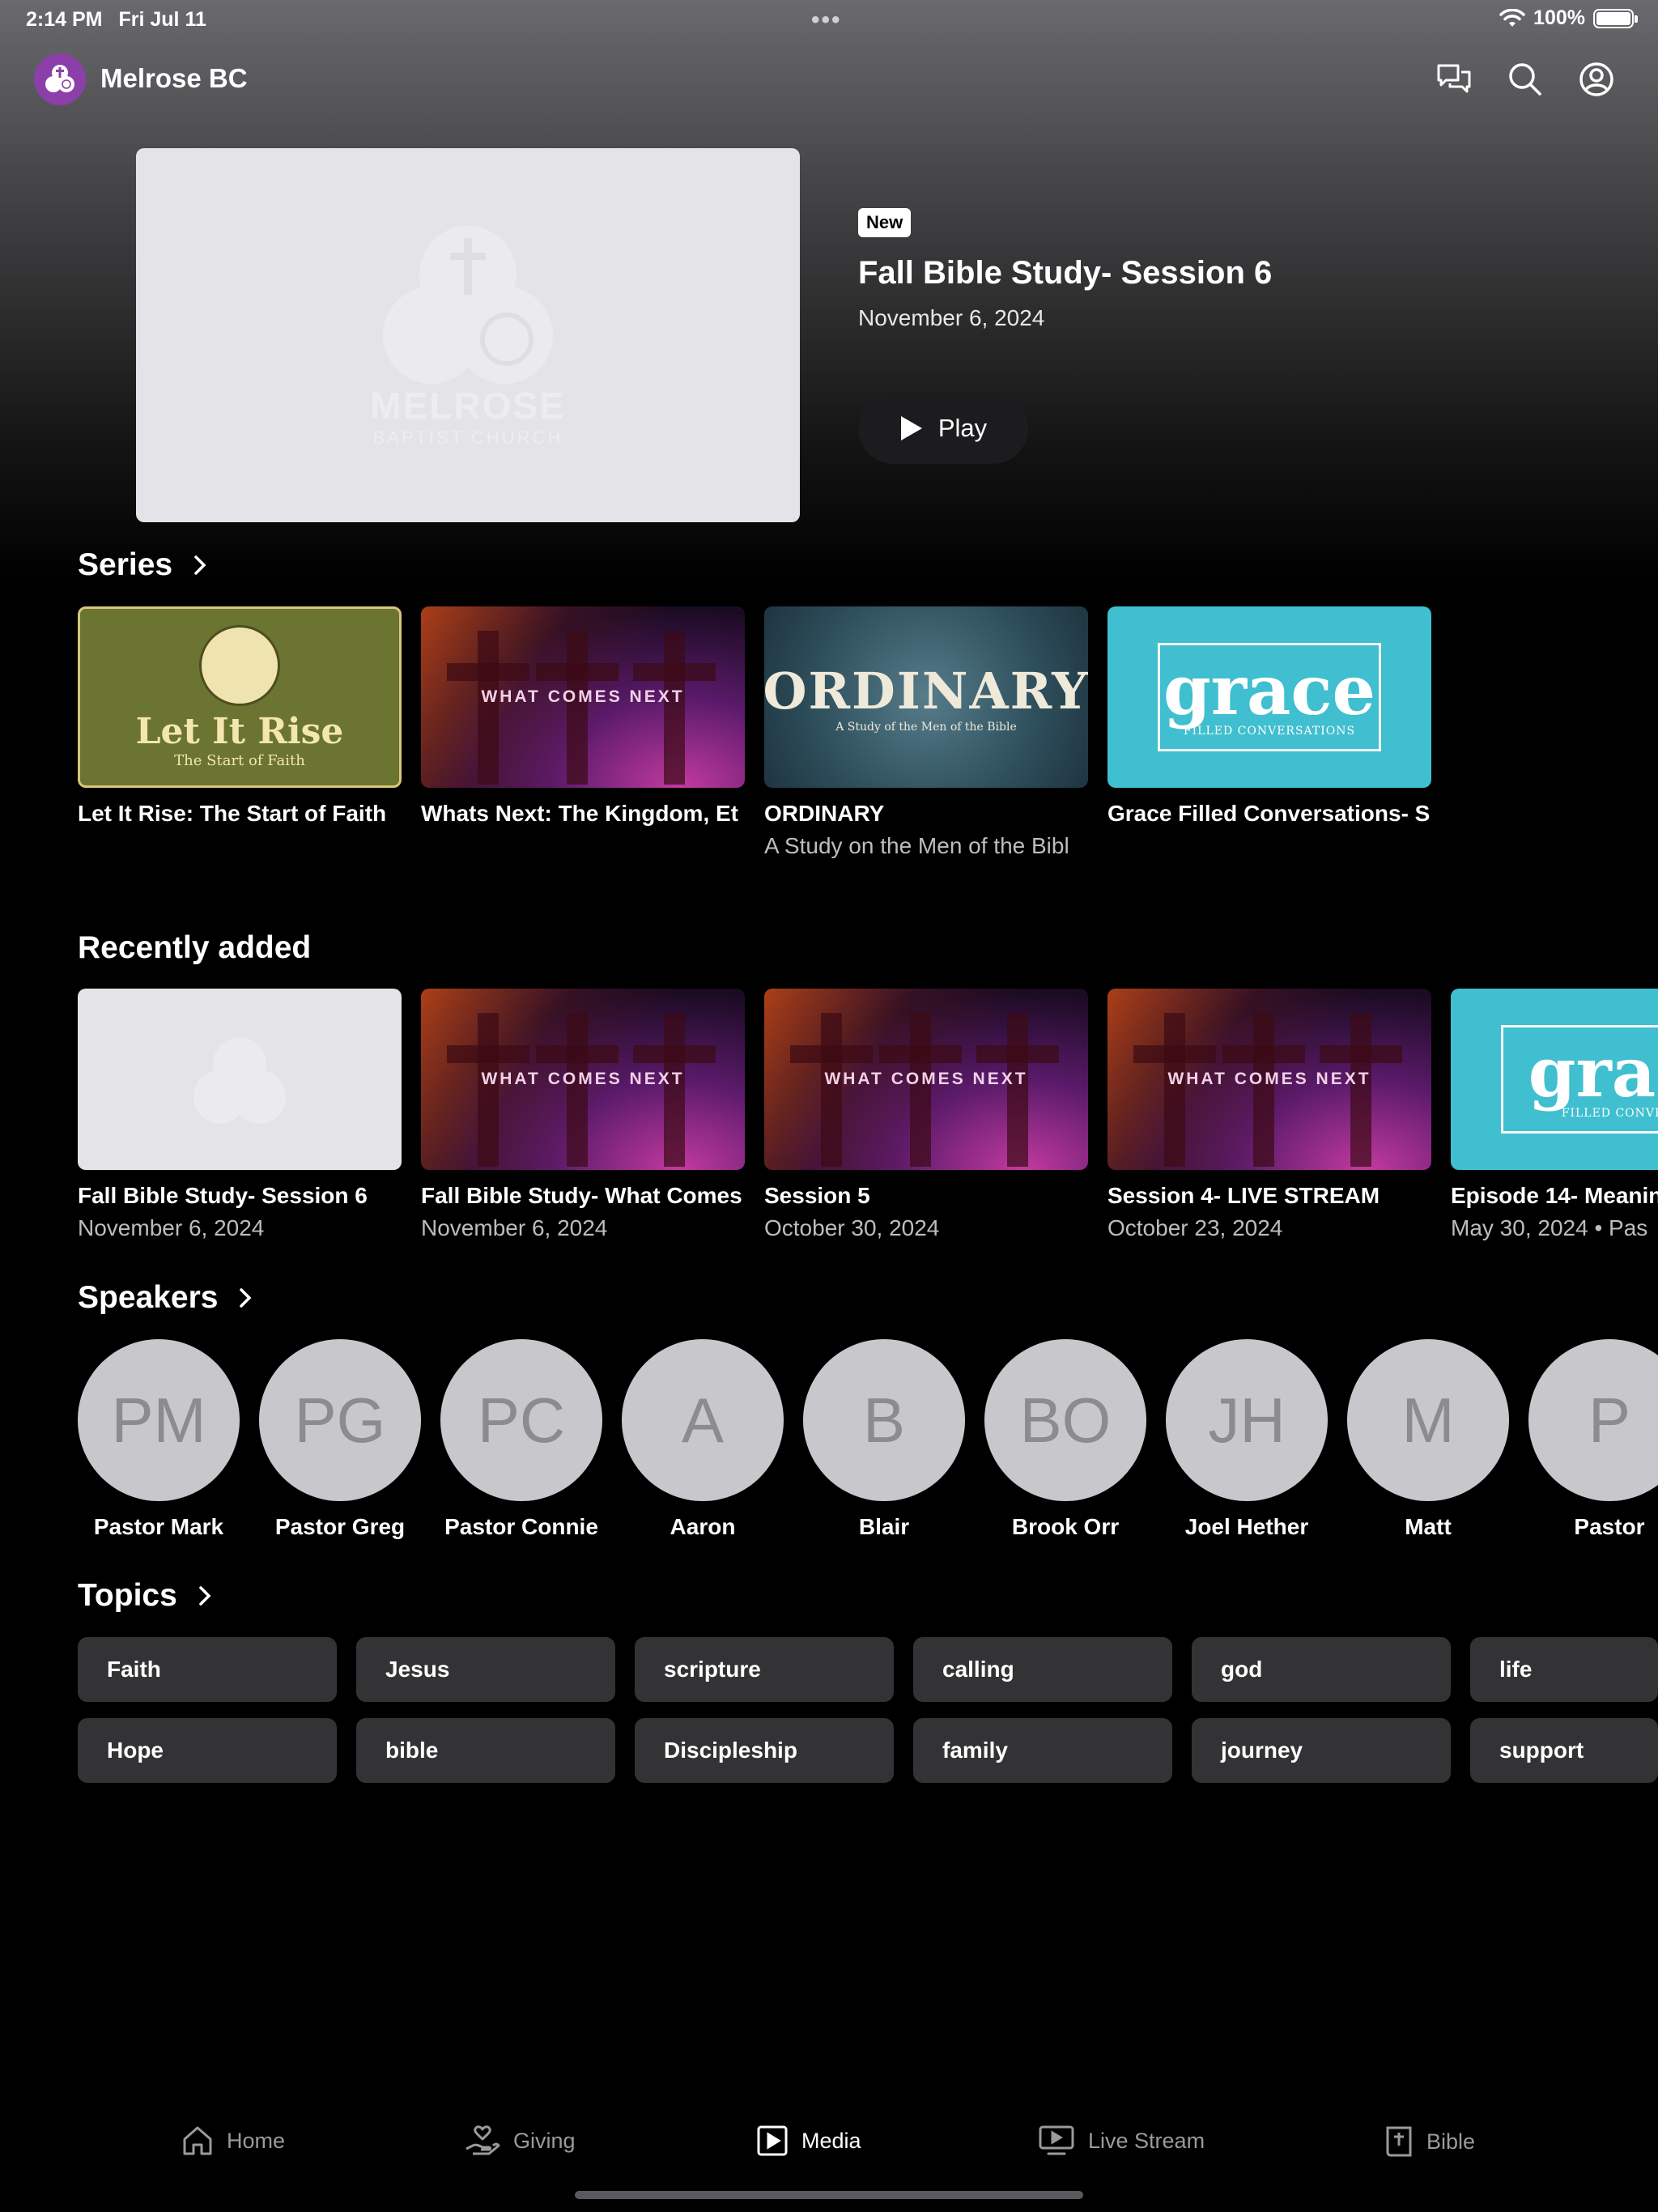 The height and width of the screenshot is (2212, 1658). What do you see at coordinates (817, 1196) in the screenshot?
I see `recent-card-title: Session 5` at bounding box center [817, 1196].